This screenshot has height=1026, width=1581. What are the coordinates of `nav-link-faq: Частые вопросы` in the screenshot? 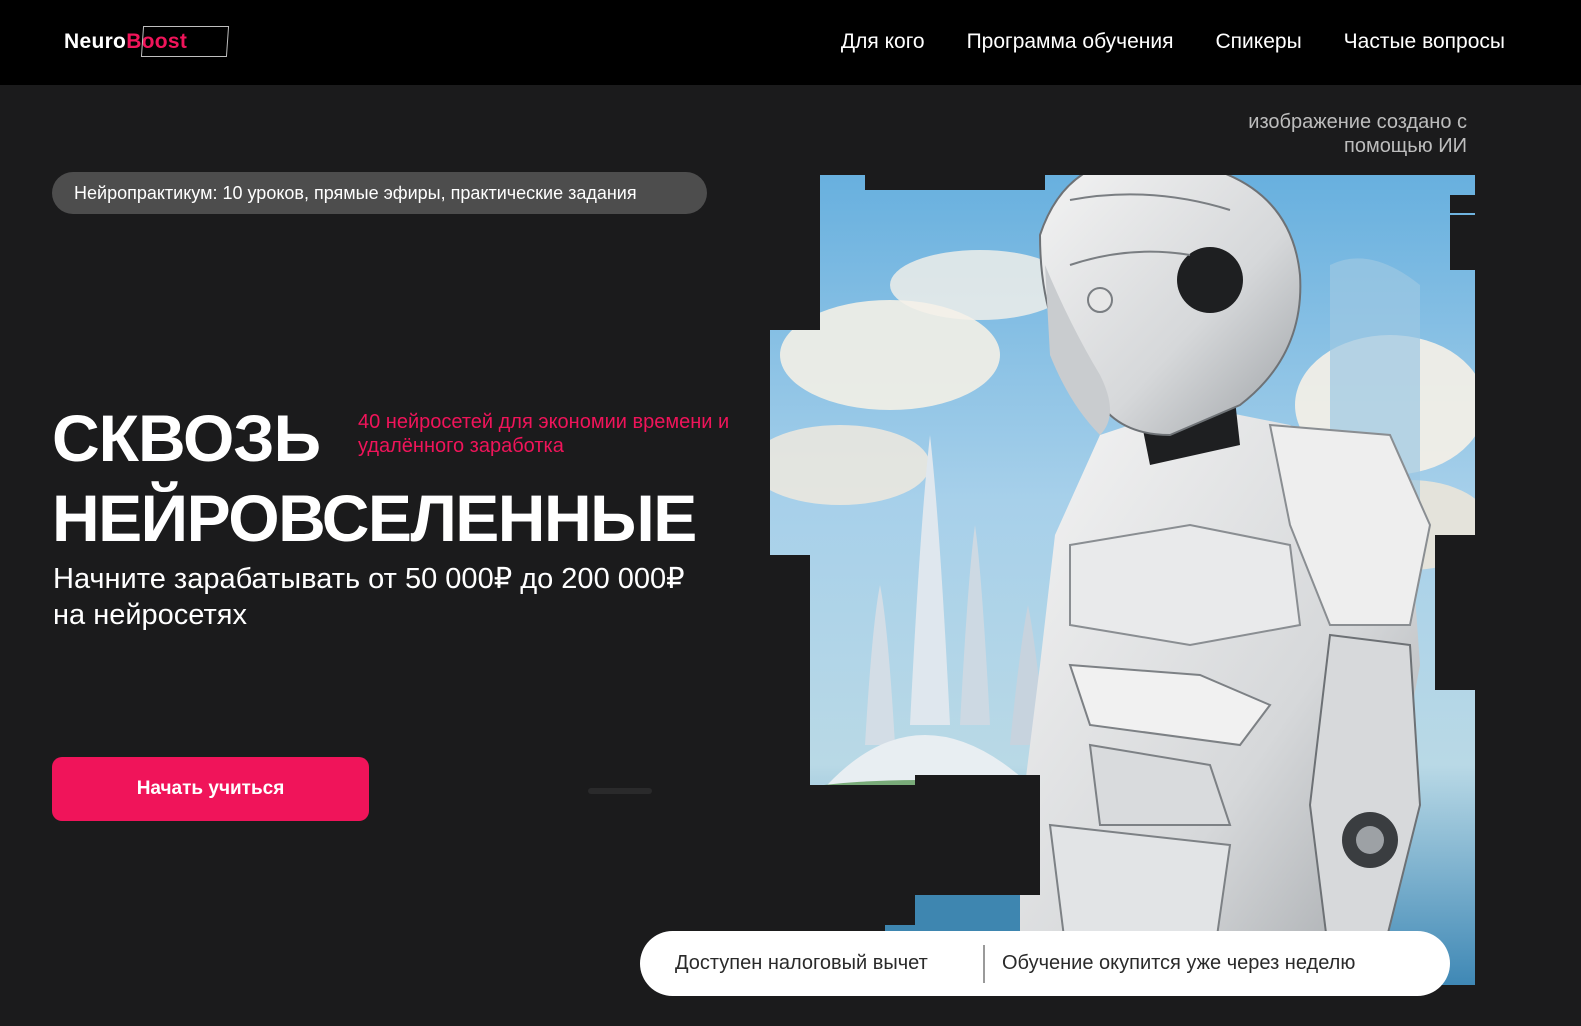 It's located at (1424, 42).